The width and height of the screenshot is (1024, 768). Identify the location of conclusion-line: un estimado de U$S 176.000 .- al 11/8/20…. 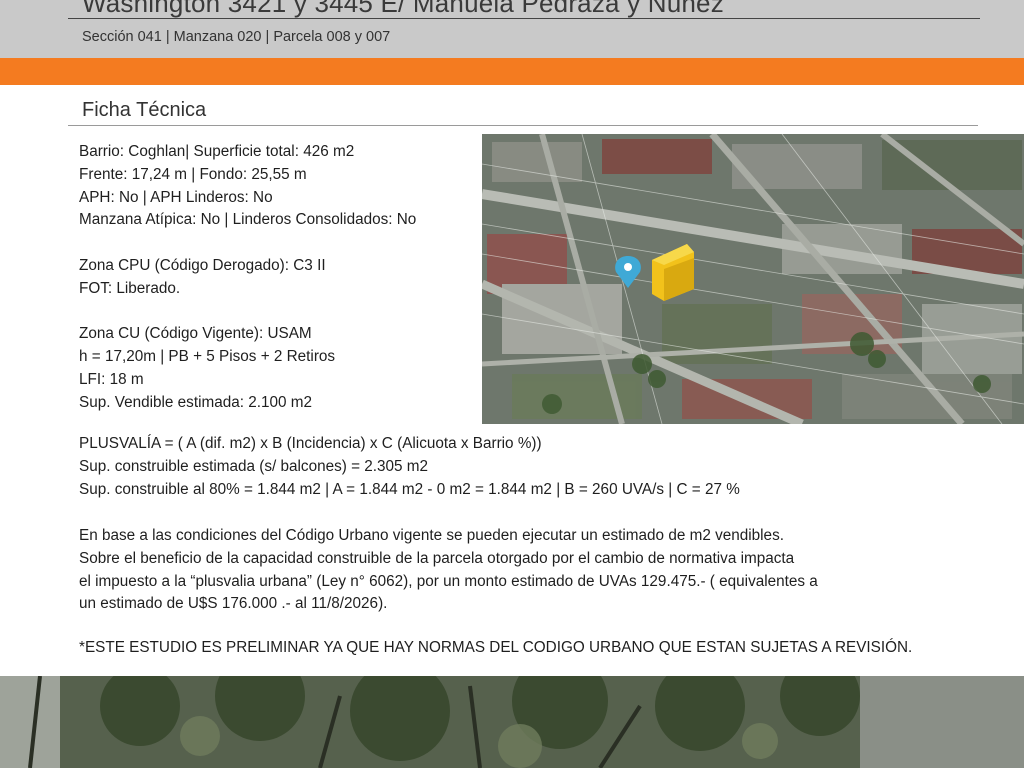
(233, 604).